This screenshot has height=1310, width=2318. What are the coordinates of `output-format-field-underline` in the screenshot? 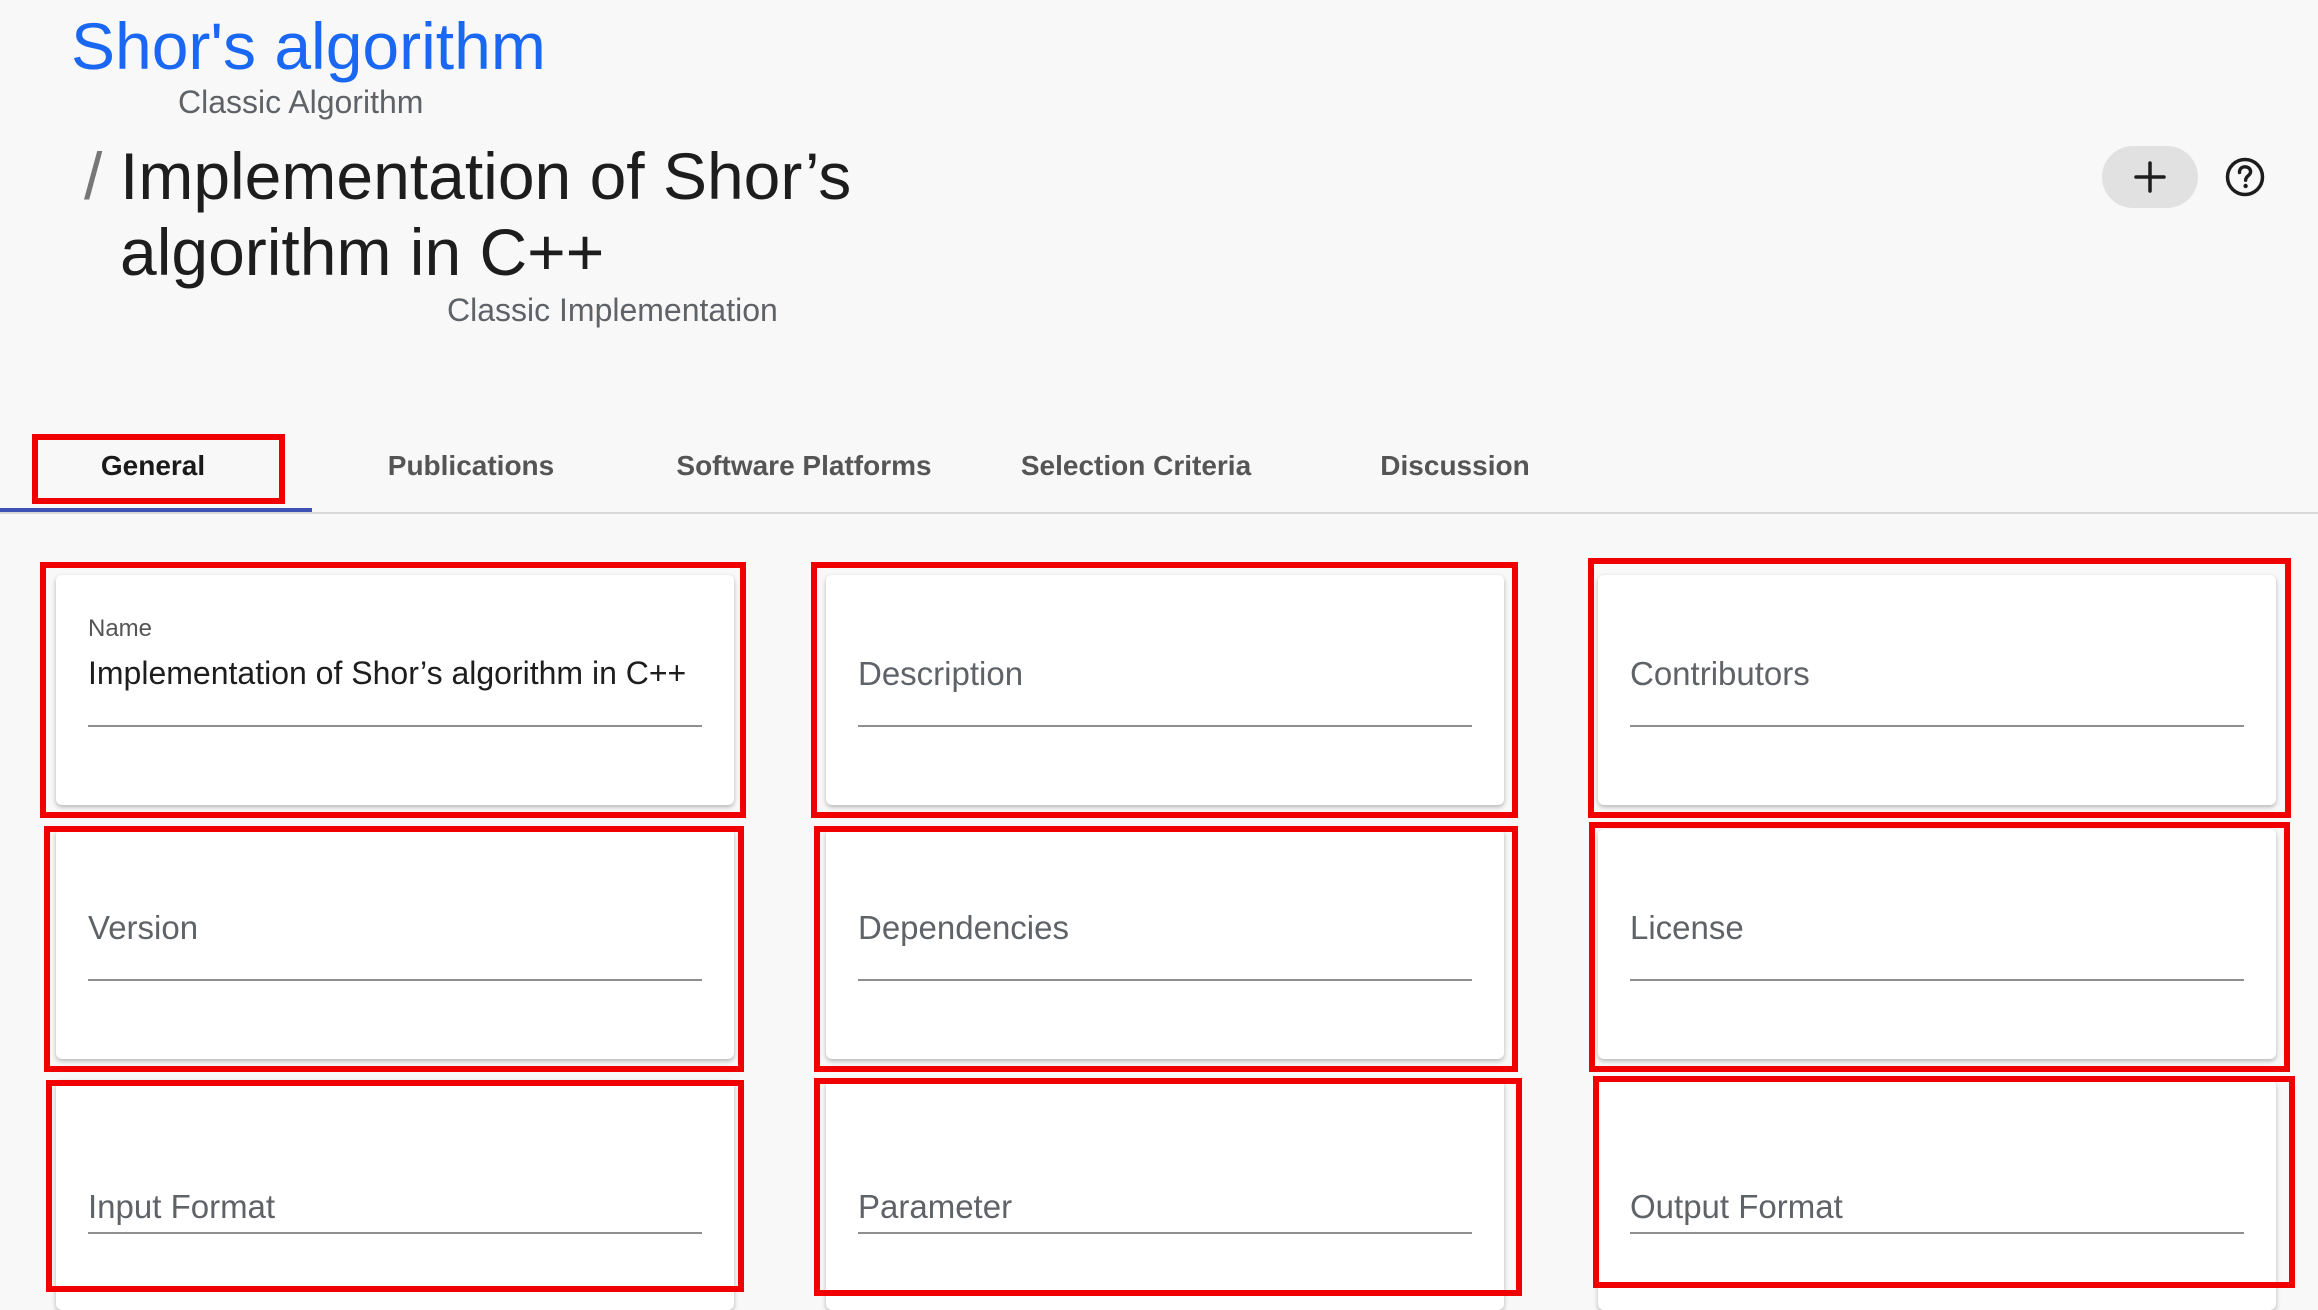 It's located at (1937, 1233).